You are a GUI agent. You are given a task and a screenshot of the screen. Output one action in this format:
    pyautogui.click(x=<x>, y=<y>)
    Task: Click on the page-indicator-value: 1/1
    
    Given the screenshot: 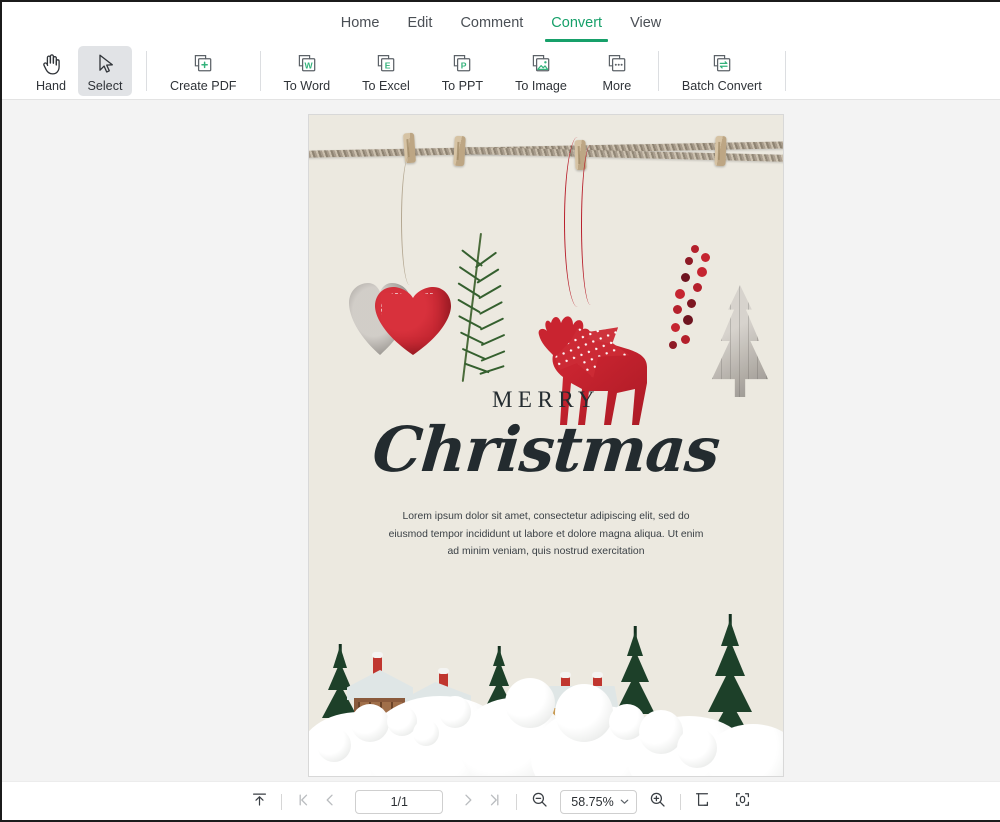 What is the action you would take?
    pyautogui.click(x=399, y=802)
    